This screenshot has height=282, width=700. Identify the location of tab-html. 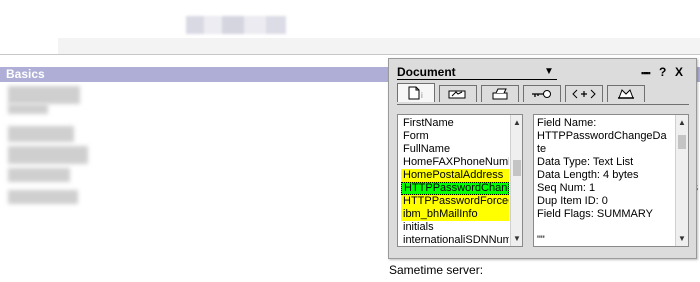
(584, 93).